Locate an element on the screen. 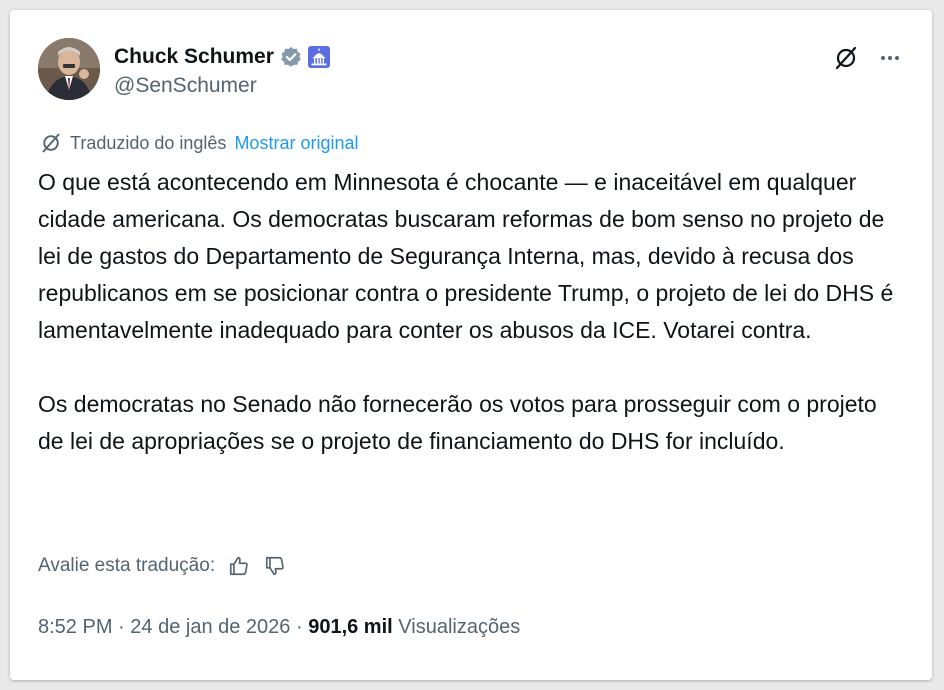 The width and height of the screenshot is (944, 690). grok-translate-icon is located at coordinates (51, 143).